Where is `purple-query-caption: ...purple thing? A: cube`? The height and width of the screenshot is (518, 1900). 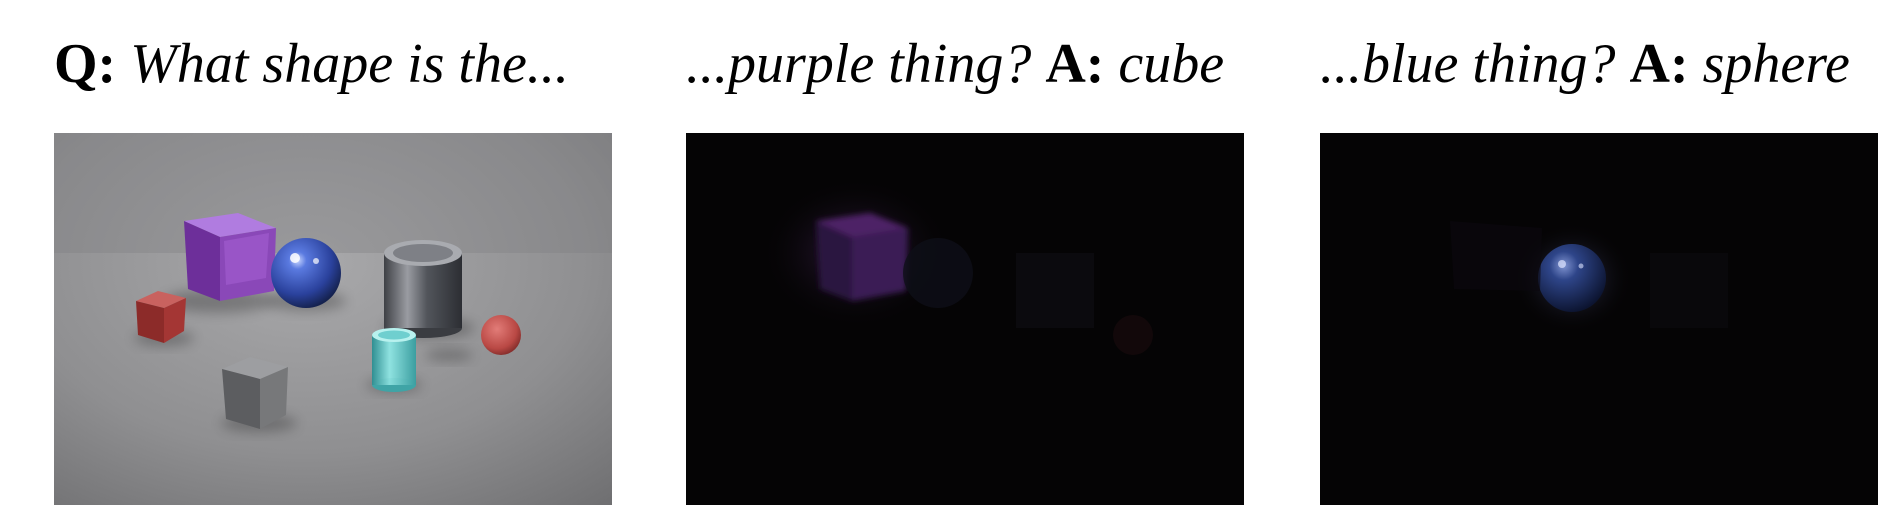
purple-query-caption: ...purple thing? A: cube is located at coordinates (955, 64).